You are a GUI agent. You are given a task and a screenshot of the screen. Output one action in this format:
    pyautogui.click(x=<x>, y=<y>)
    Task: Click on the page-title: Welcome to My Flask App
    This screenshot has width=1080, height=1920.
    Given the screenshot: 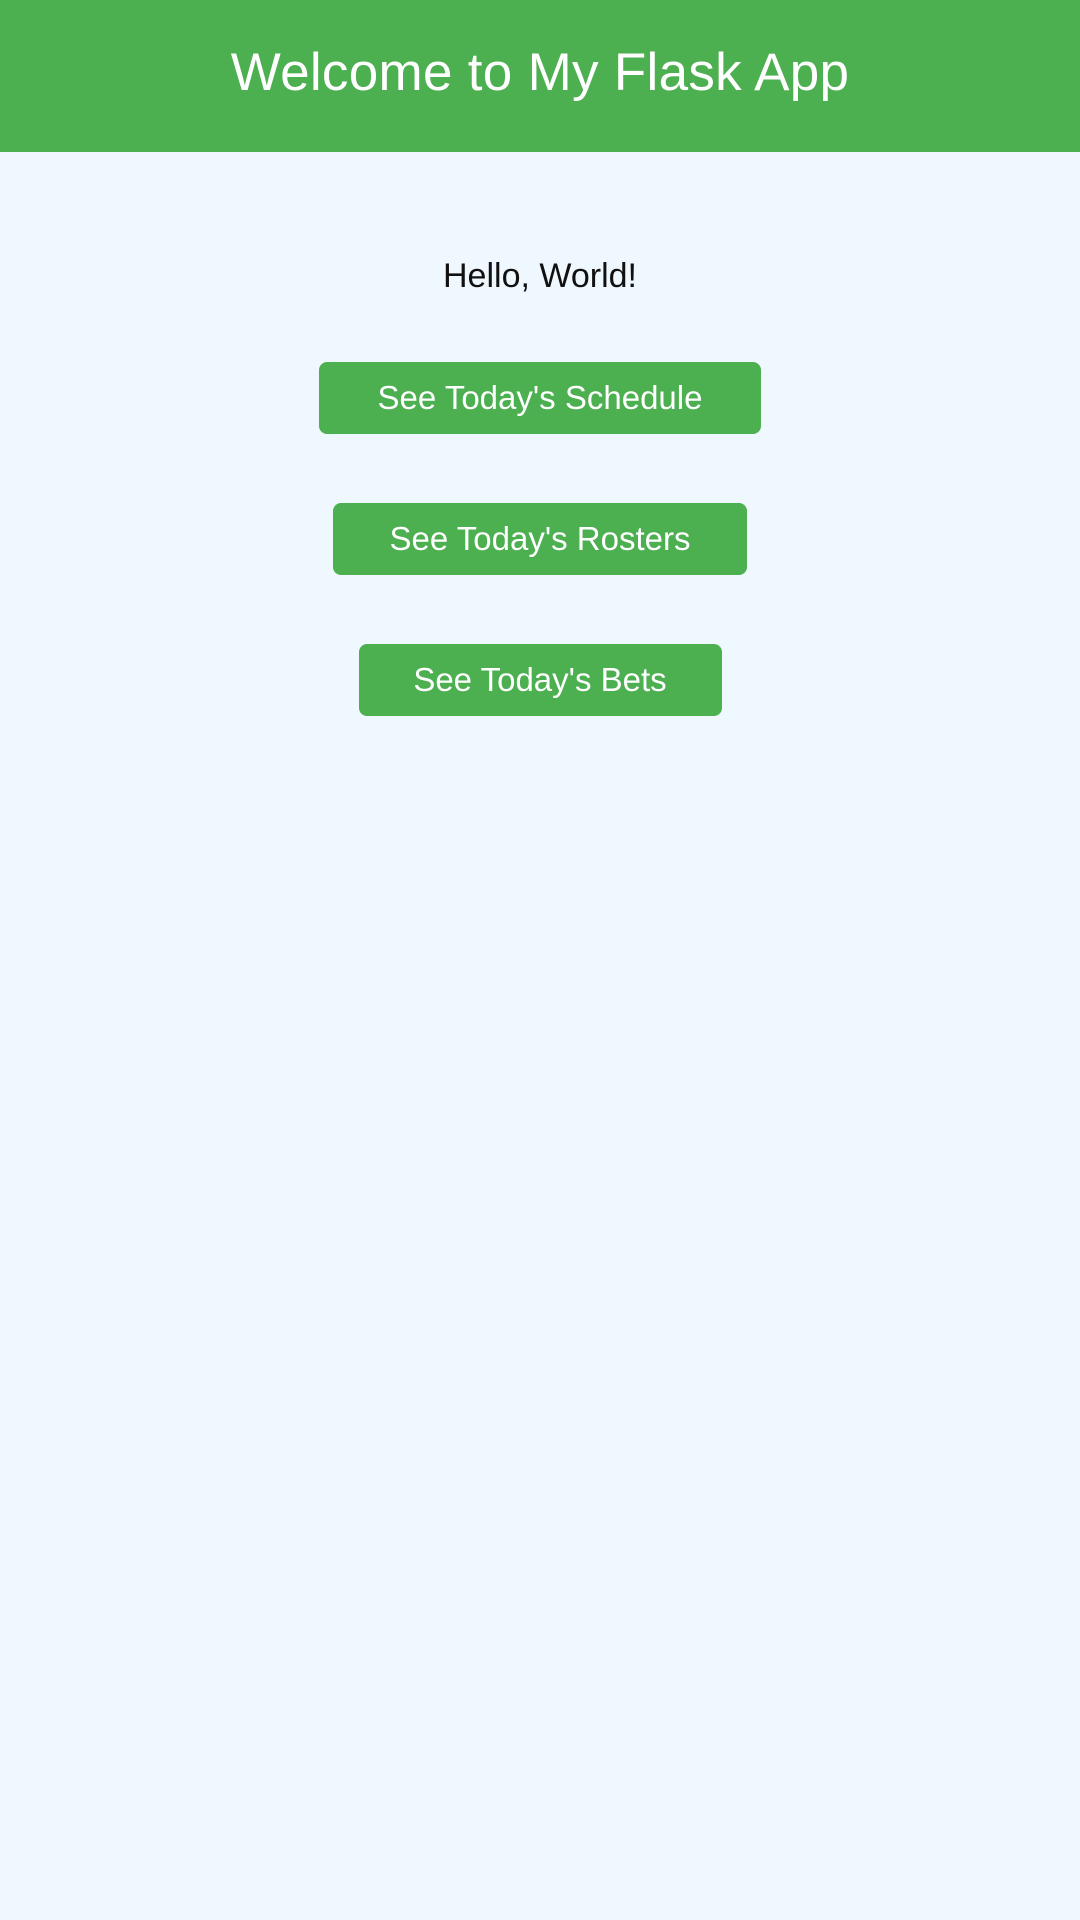 What is the action you would take?
    pyautogui.click(x=540, y=72)
    